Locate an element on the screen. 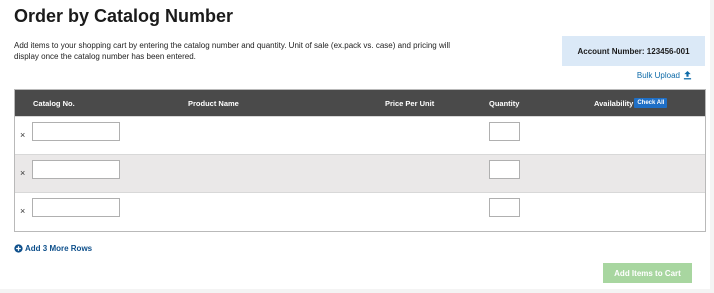 The width and height of the screenshot is (714, 293). add-more-rows-link: Add 3 More Rows is located at coordinates (53, 248).